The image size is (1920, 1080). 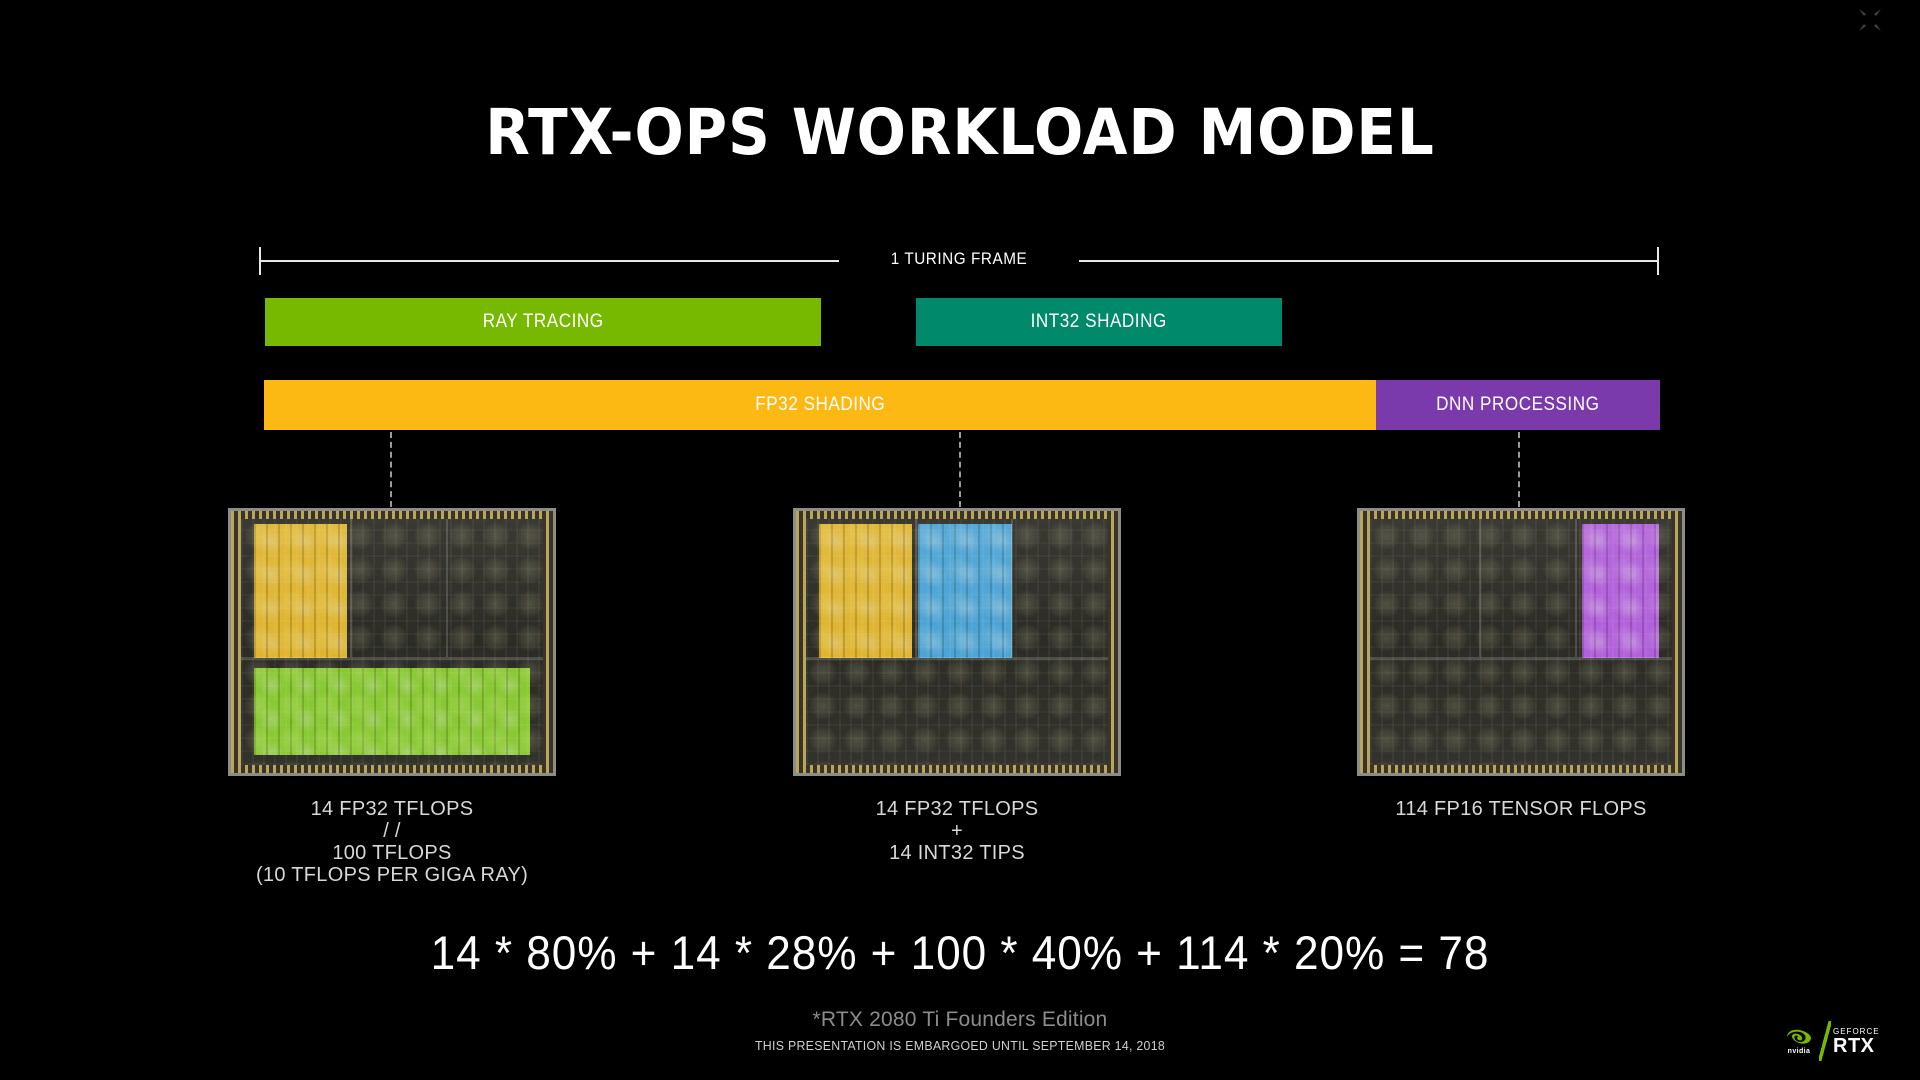 I want to click on gpu-die-shading, so click(x=957, y=642).